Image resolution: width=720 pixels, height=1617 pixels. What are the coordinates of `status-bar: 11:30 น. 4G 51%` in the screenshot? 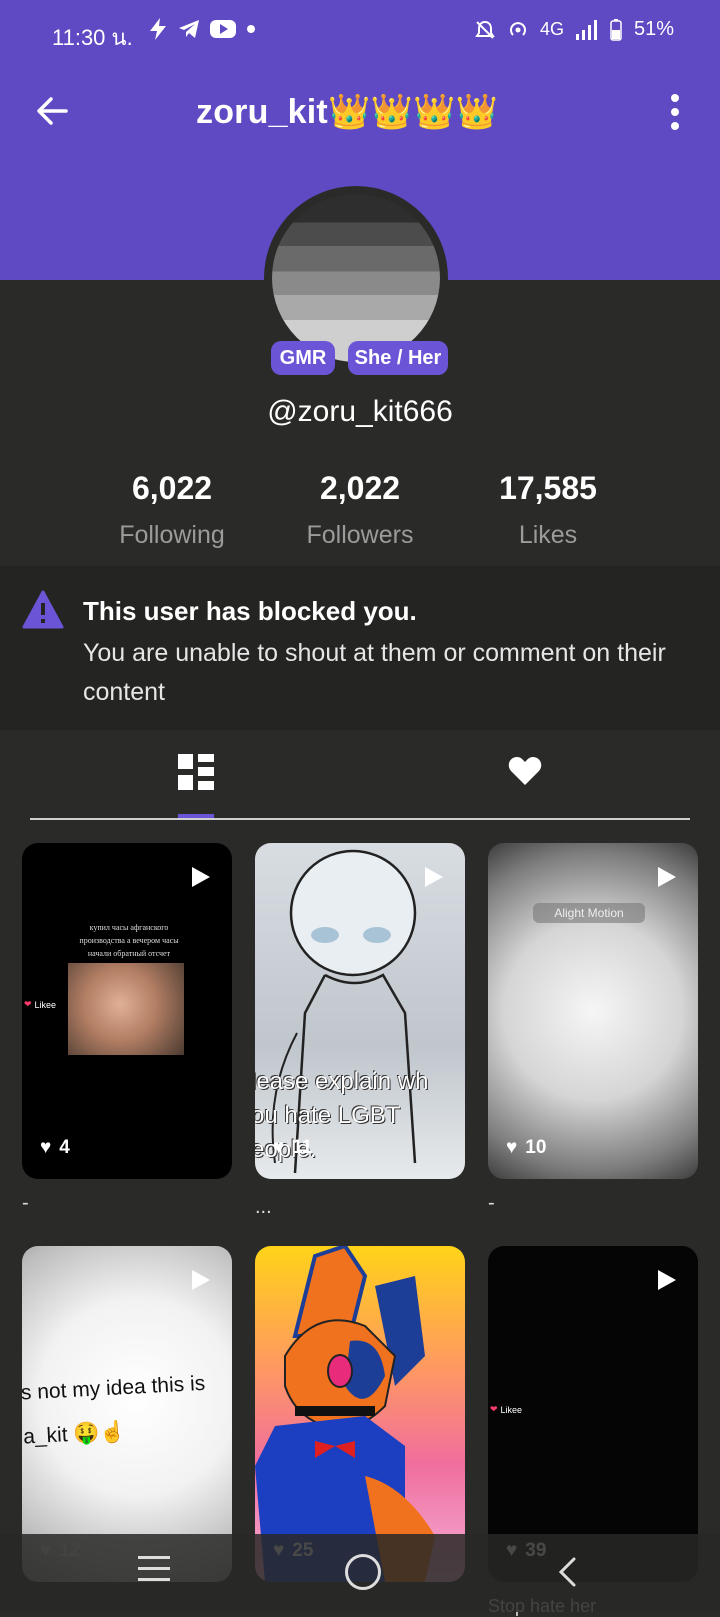 It's located at (360, 33).